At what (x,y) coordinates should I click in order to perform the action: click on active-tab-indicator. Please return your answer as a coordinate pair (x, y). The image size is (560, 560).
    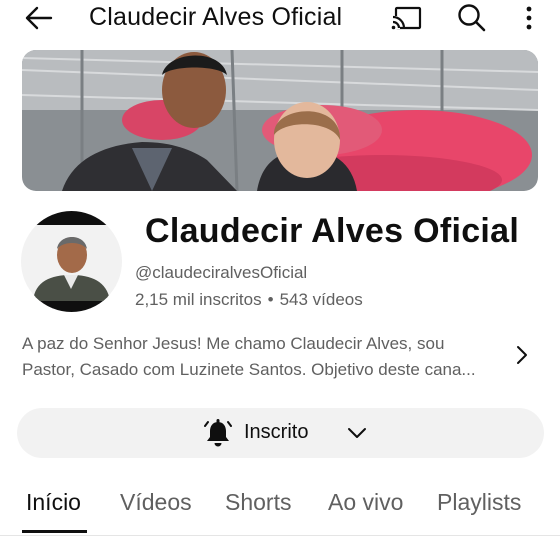
    Looking at the image, I should click on (54, 531).